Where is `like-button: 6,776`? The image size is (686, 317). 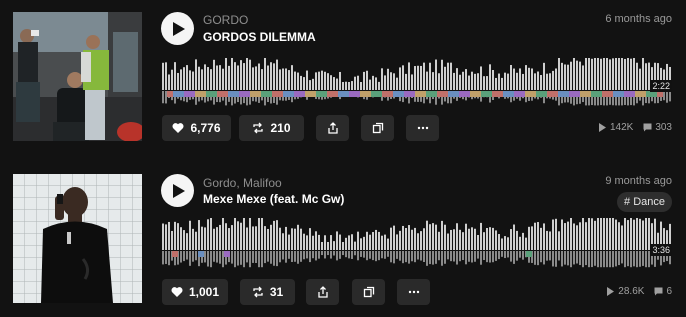 like-button: 6,776 is located at coordinates (196, 128).